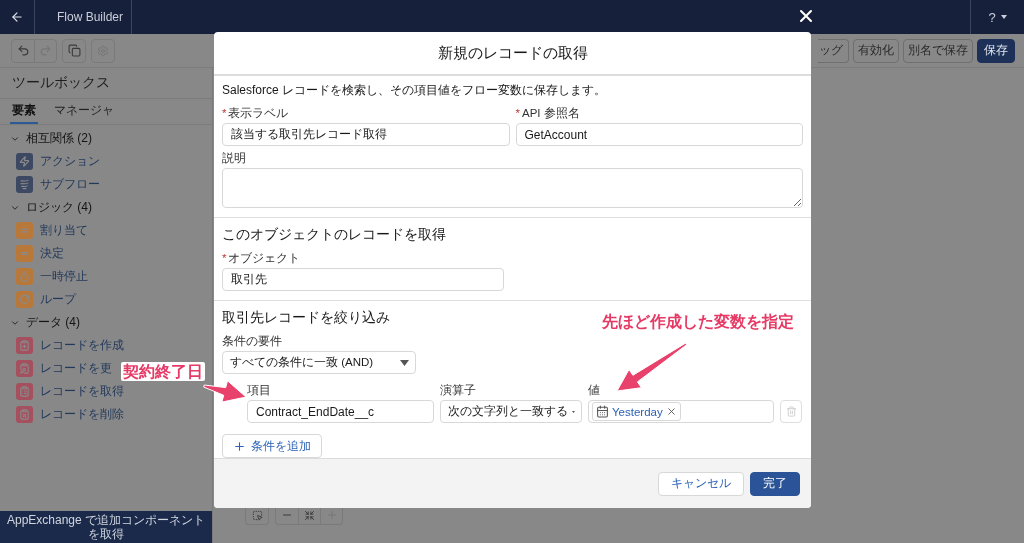  Describe the element at coordinates (262, 258) in the screenshot. I see `field-label: * オブジェクト` at that location.